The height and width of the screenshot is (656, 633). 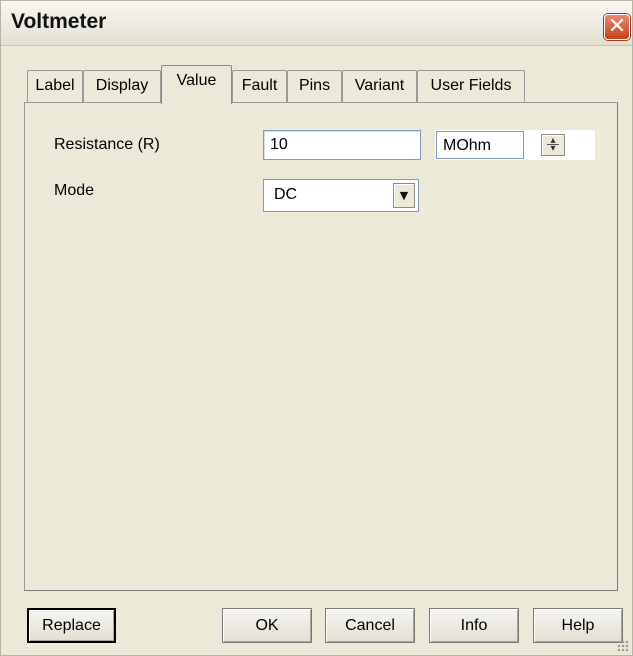 What do you see at coordinates (553, 145) in the screenshot?
I see `spin-updown-icon: ▴ ▾` at bounding box center [553, 145].